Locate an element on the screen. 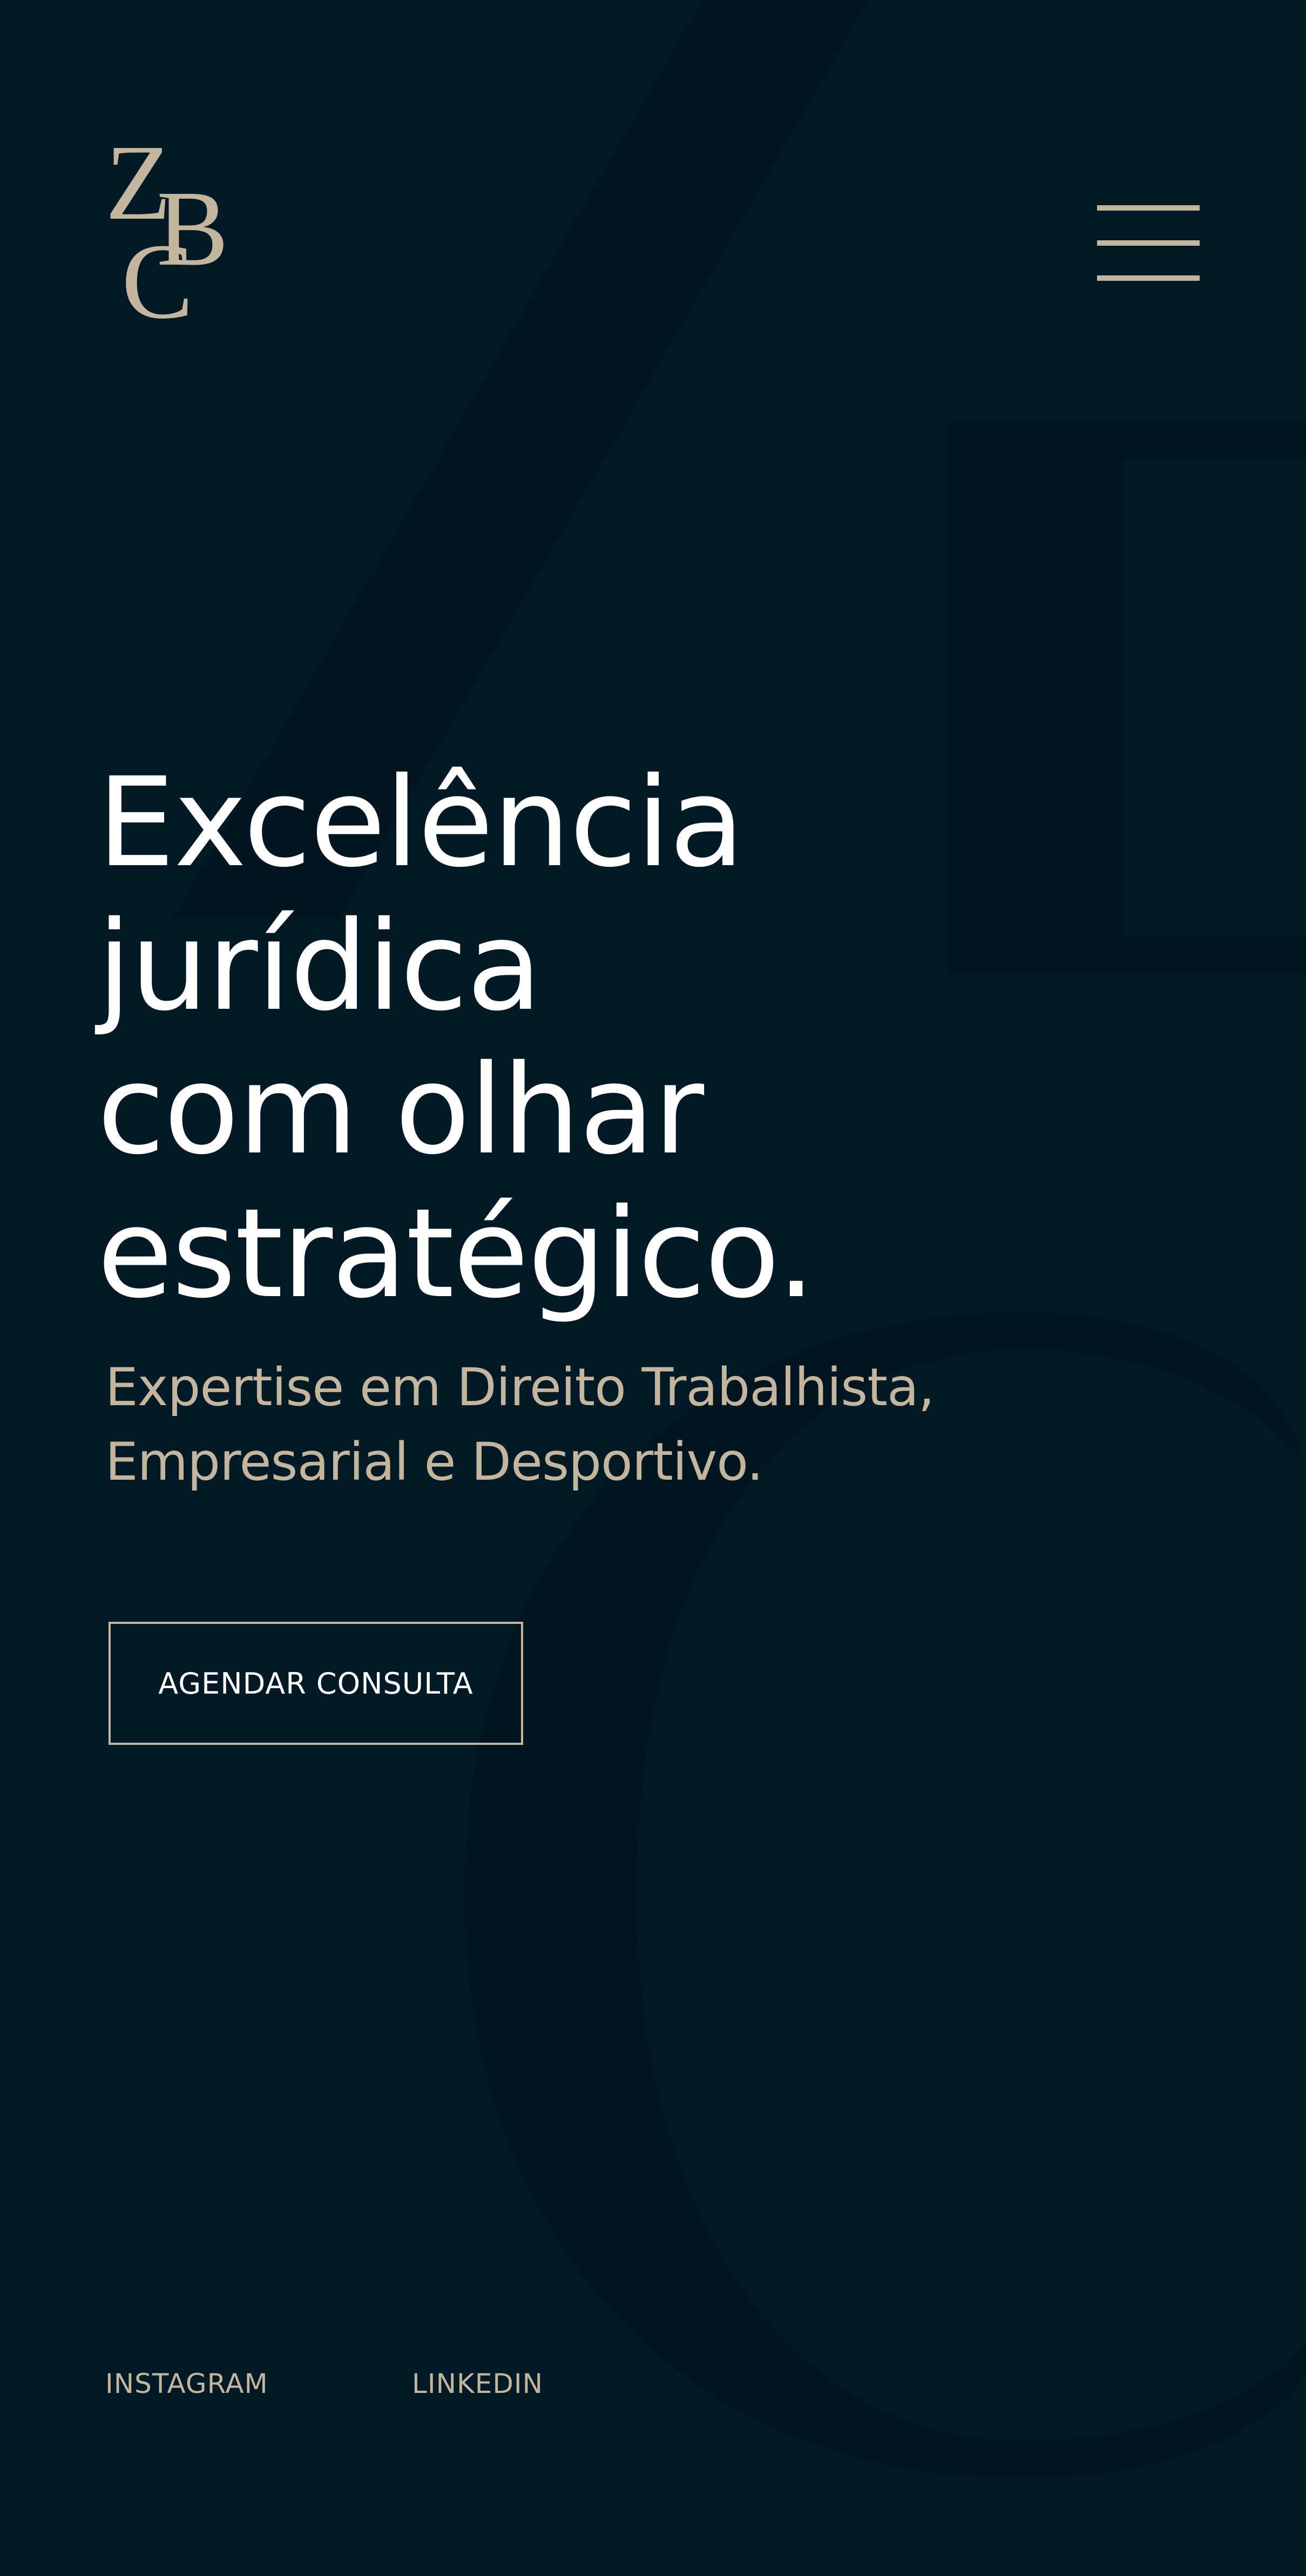  subtitle-line-2: Empresarial e Desportivo. is located at coordinates (434, 1462).